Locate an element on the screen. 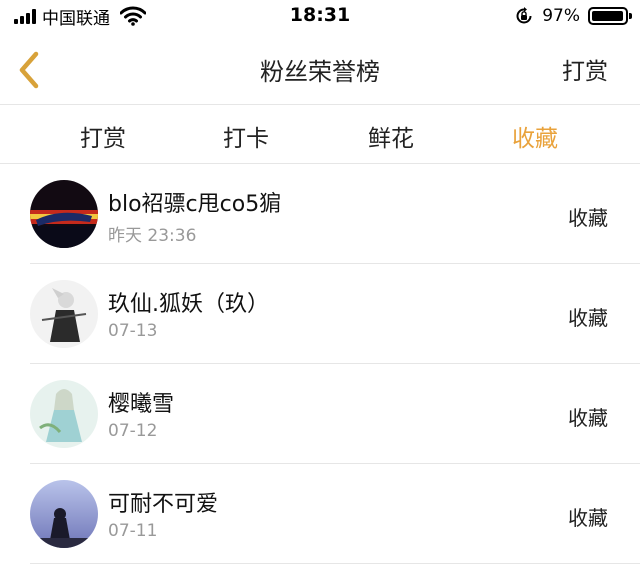 The height and width of the screenshot is (581, 640). rotation-lock-icon is located at coordinates (524, 15).